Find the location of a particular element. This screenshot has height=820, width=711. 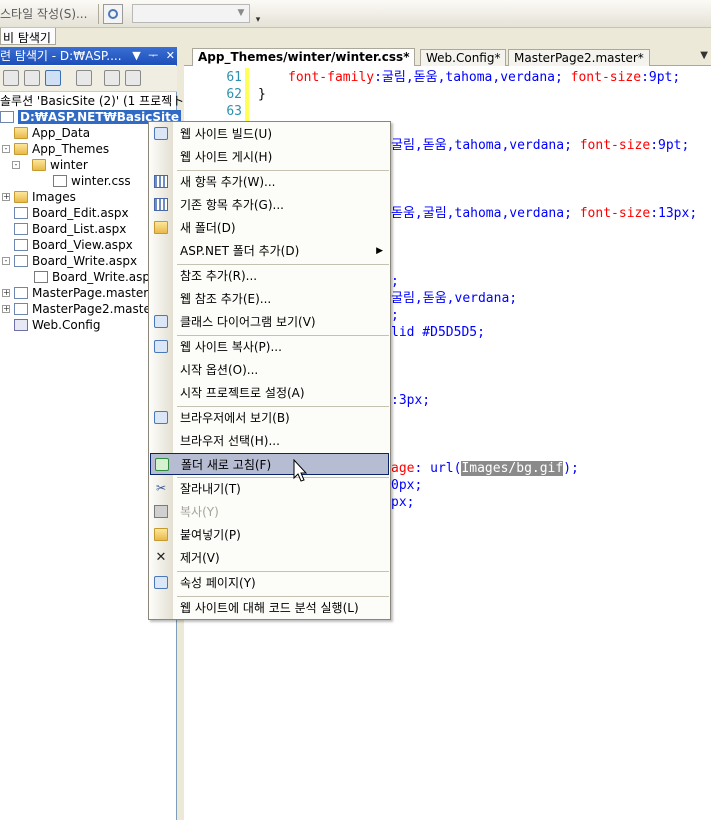

tool-window-tab-strip: 비 탐색기 is located at coordinates (355, 36).